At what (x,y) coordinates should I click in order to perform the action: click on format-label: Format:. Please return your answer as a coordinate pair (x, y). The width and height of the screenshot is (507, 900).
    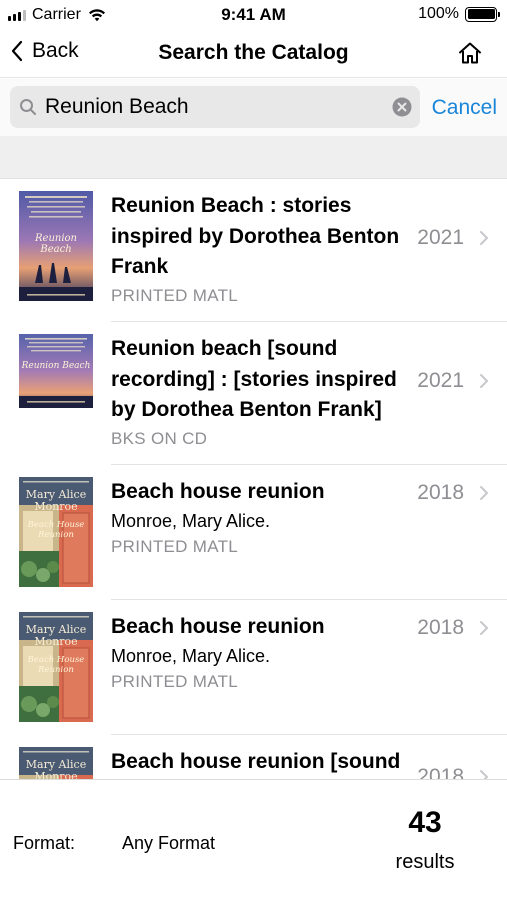
    Looking at the image, I should click on (44, 843).